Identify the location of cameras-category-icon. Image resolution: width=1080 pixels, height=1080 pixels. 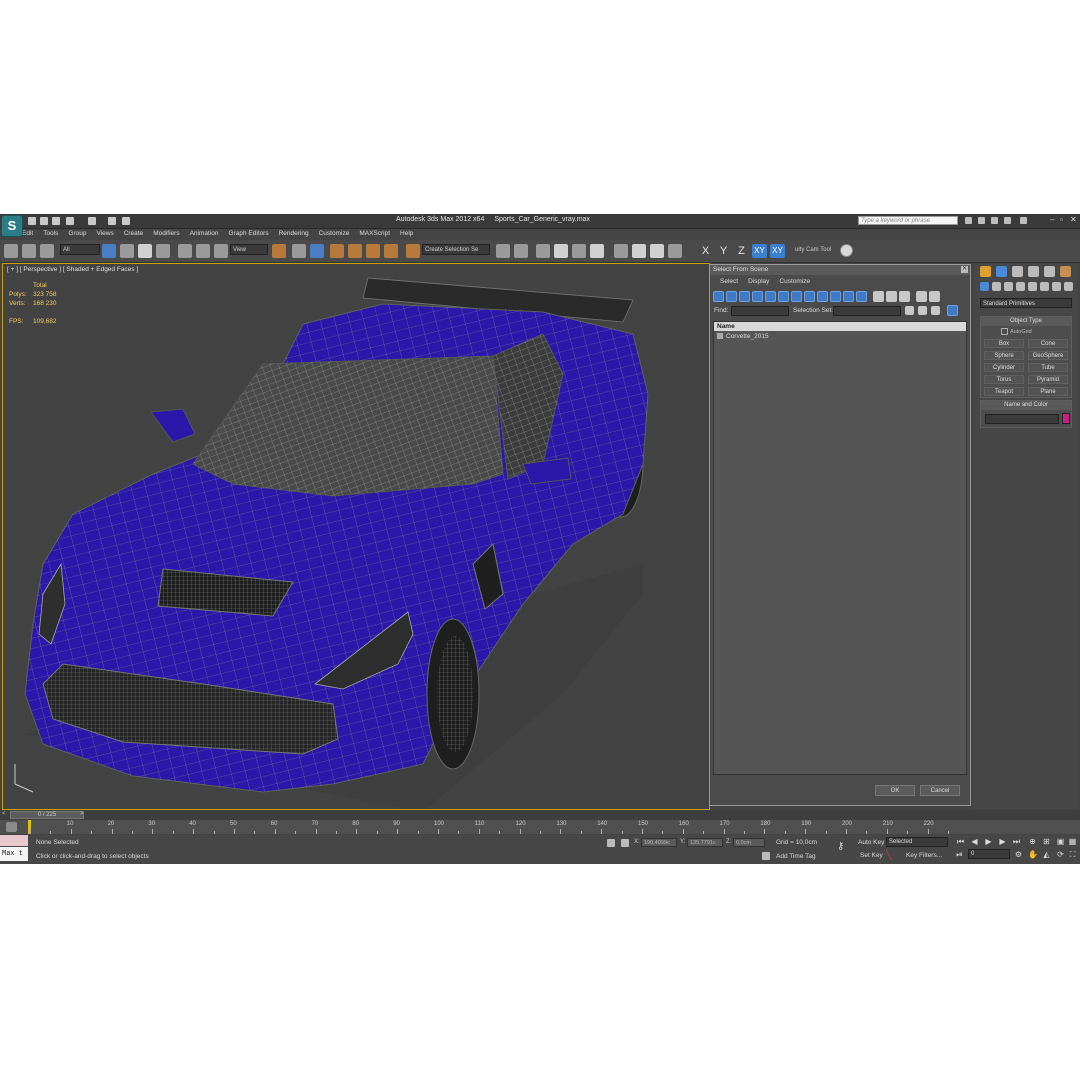
(1020, 286).